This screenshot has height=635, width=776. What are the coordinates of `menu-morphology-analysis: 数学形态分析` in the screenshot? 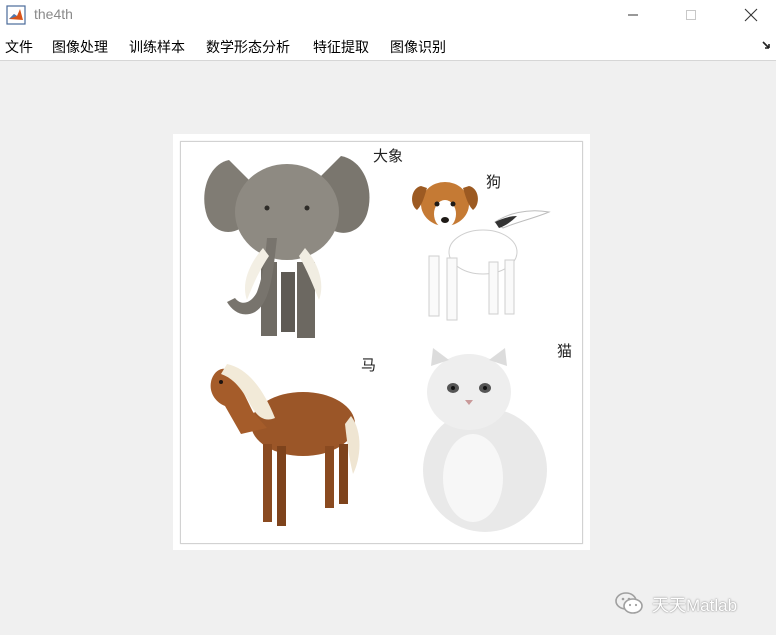 It's located at (248, 47).